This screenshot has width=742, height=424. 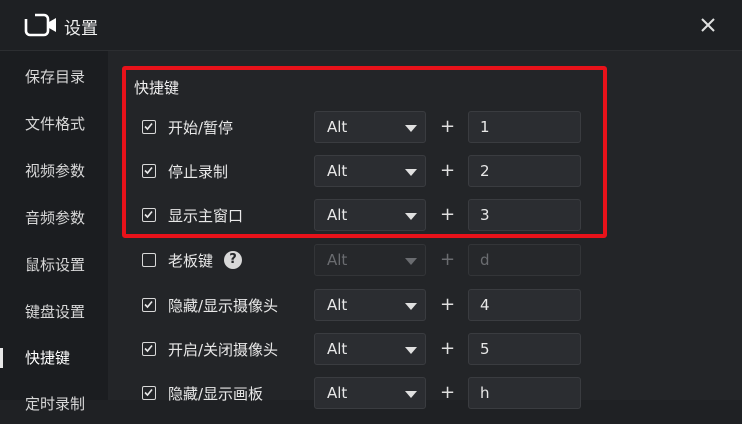 I want to click on key-value: d, so click(x=485, y=260).